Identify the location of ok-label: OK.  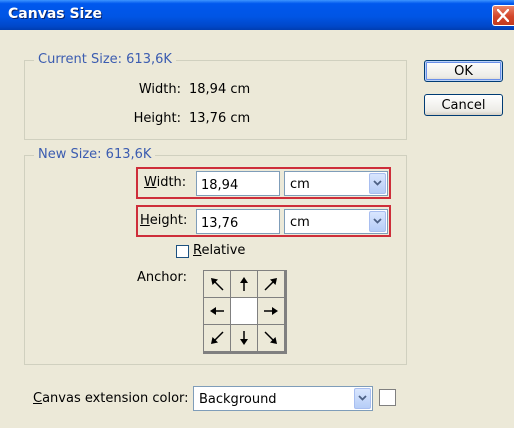
(463, 71).